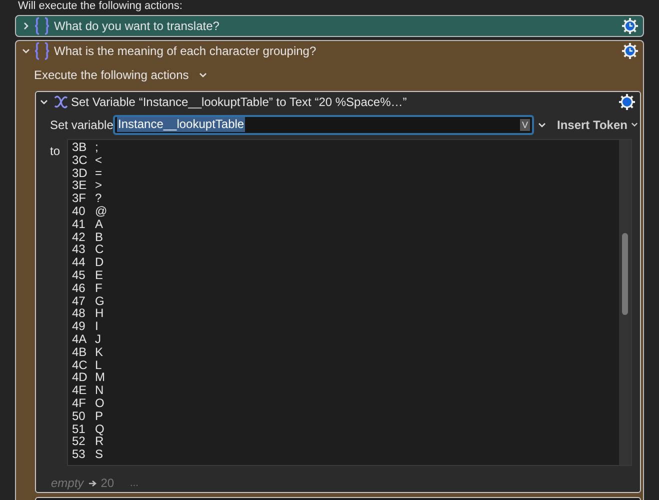 This screenshot has width=659, height=500. I want to click on hex-code: 47, so click(79, 301).